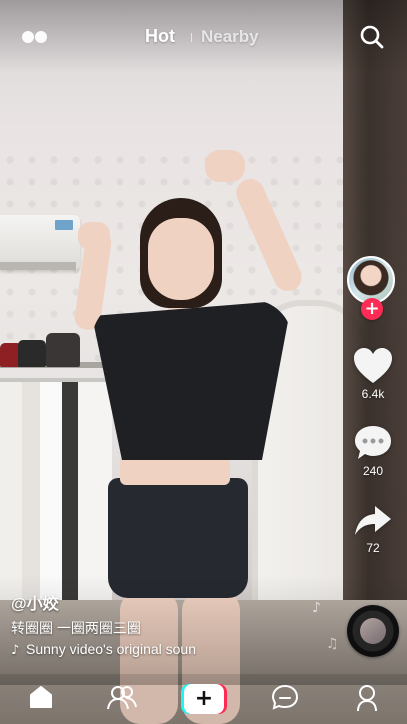 The width and height of the screenshot is (407, 724). I want to click on video-description: 转圈圈 一圈两圈三圈, so click(76, 628).